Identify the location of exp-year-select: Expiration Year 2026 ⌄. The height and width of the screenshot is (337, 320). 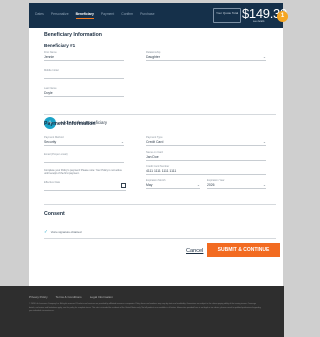
(236, 184).